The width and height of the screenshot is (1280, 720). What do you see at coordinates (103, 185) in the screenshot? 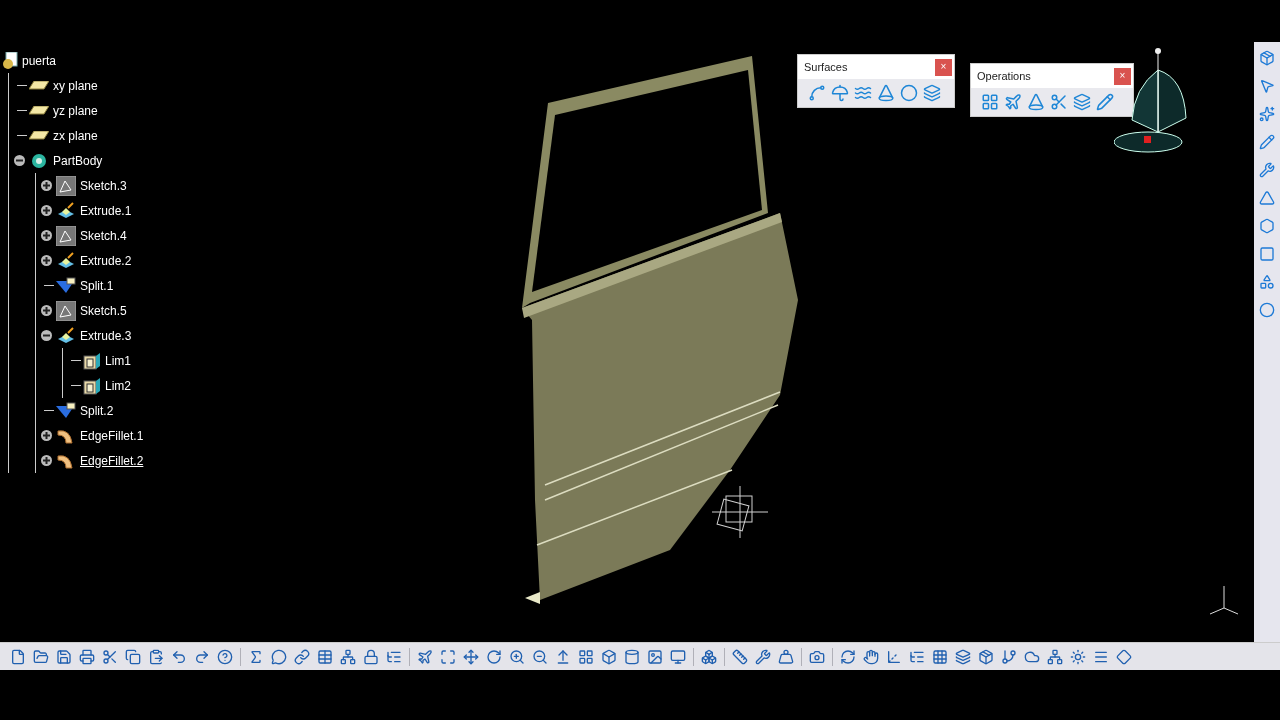
I see `tree-item: Sketch.3` at bounding box center [103, 185].